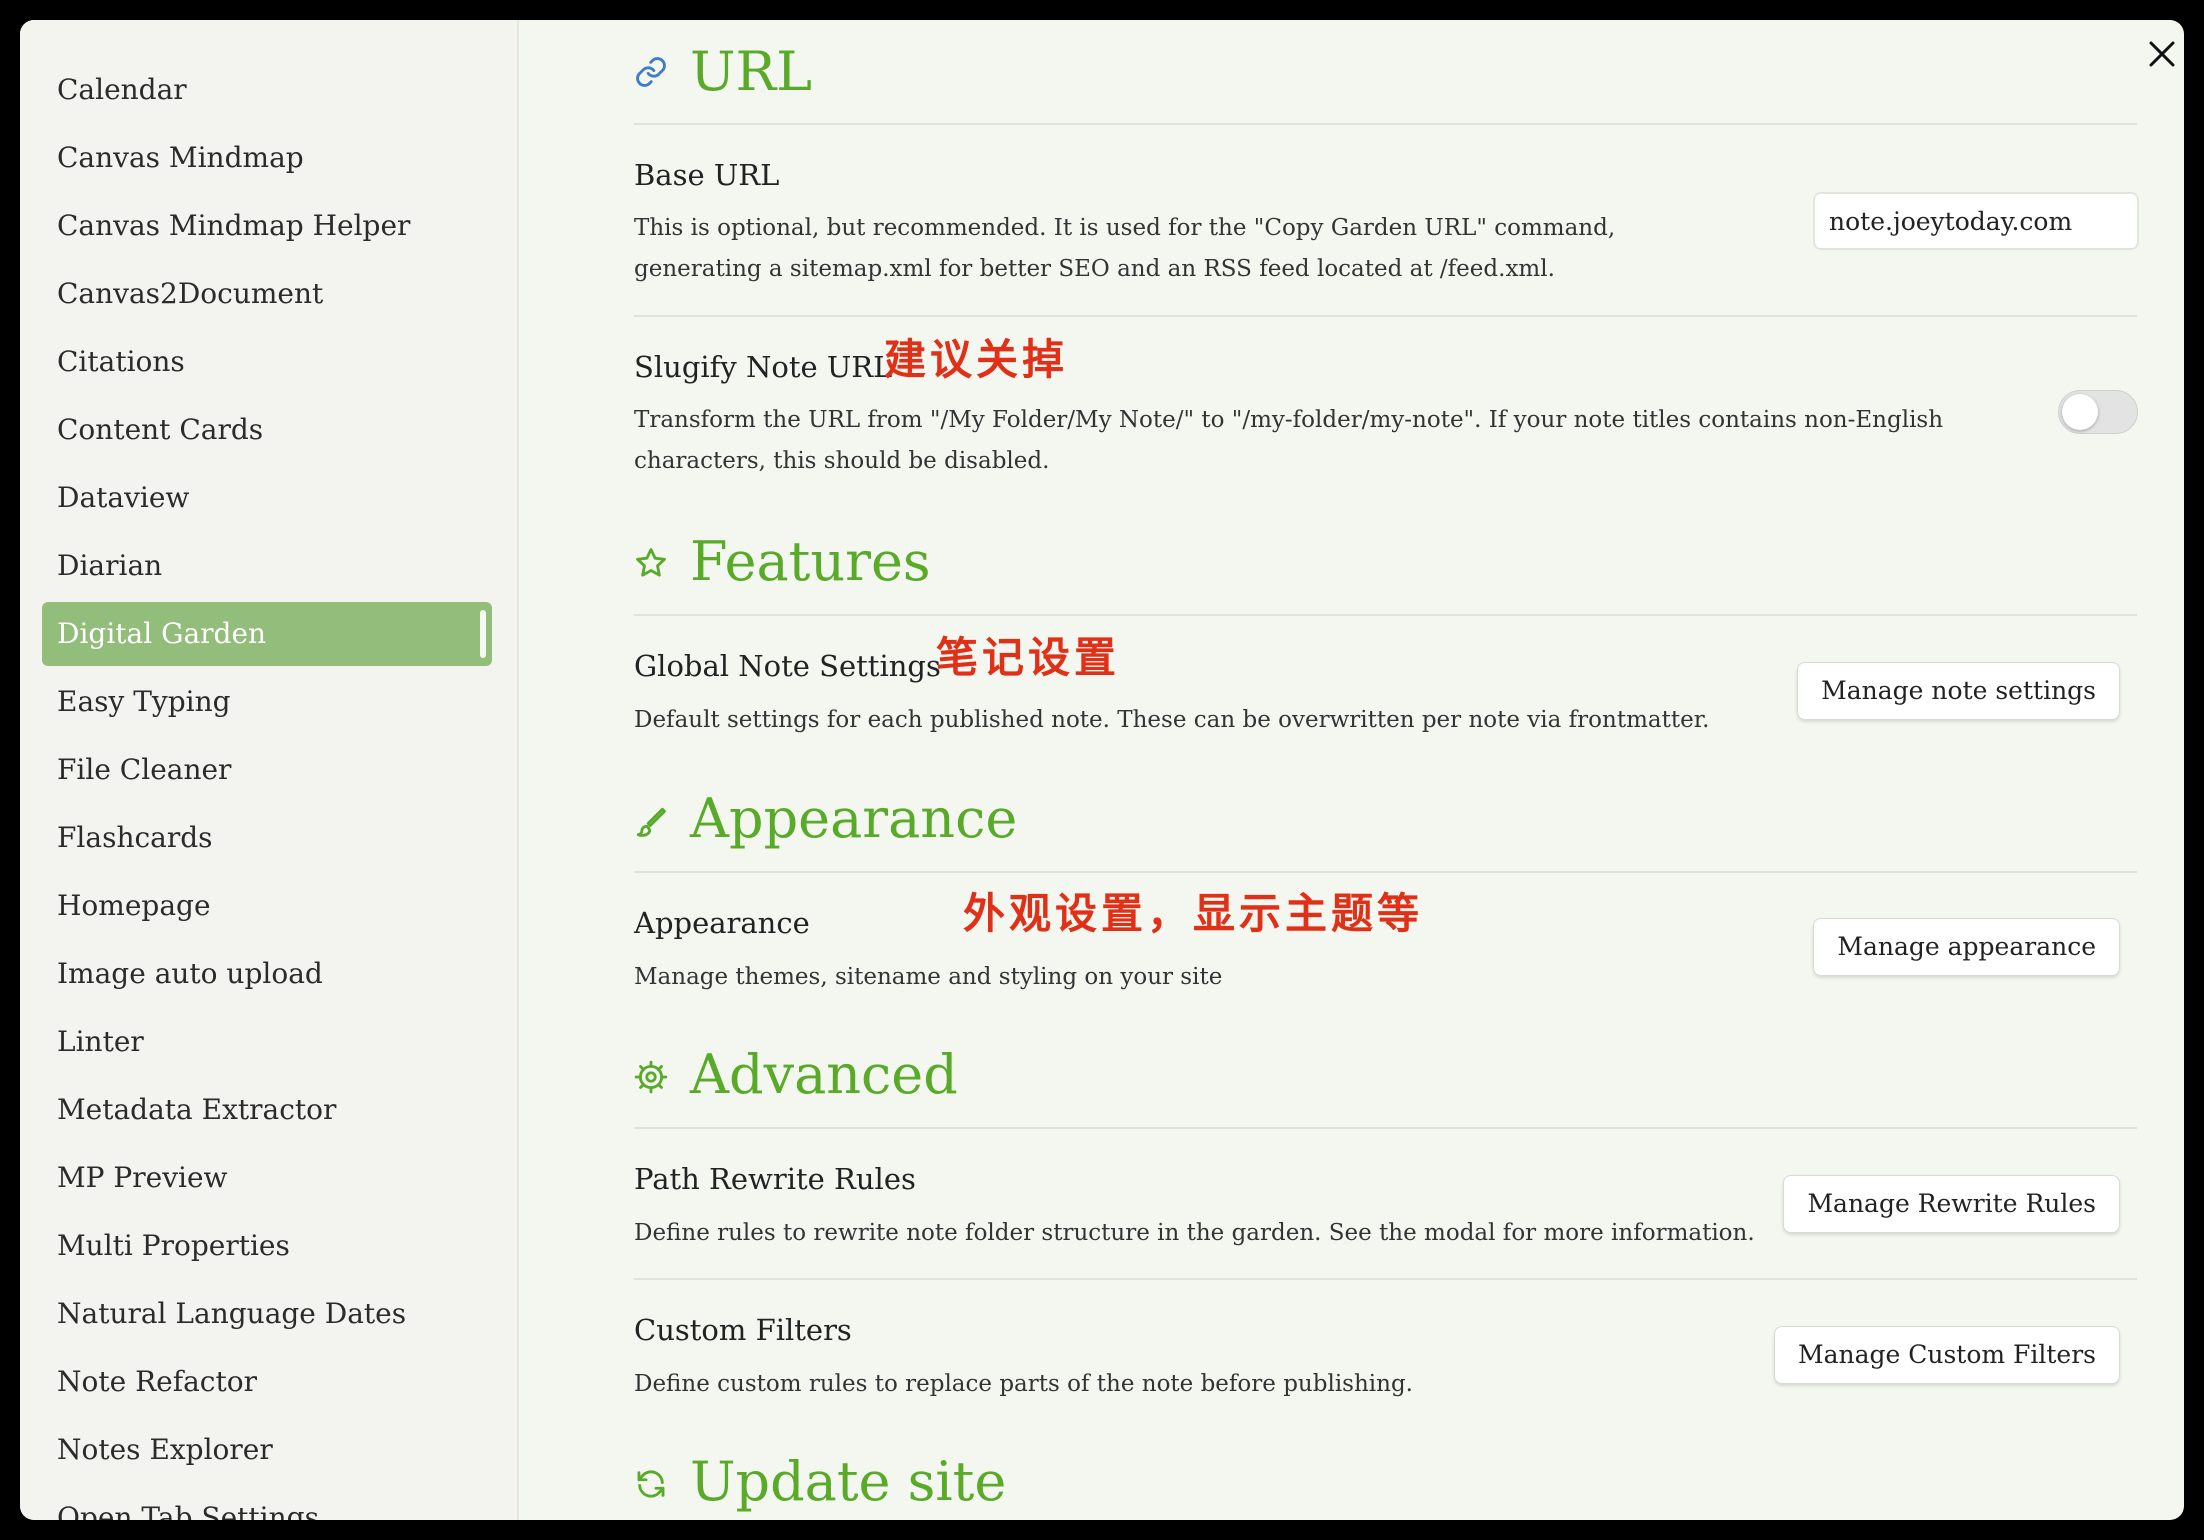 The width and height of the screenshot is (2204, 1540). What do you see at coordinates (1946, 1355) in the screenshot?
I see `manage-custom-filters-button: Manage Custom Filters` at bounding box center [1946, 1355].